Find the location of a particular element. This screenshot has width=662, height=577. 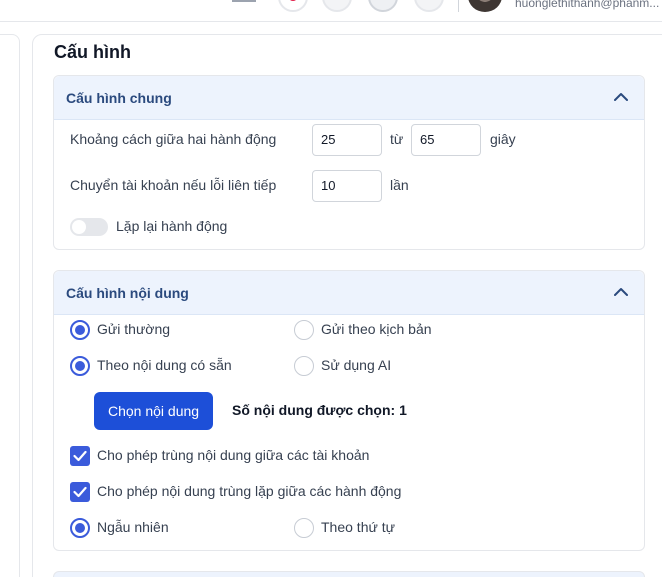

send-script-radio is located at coordinates (304, 330).